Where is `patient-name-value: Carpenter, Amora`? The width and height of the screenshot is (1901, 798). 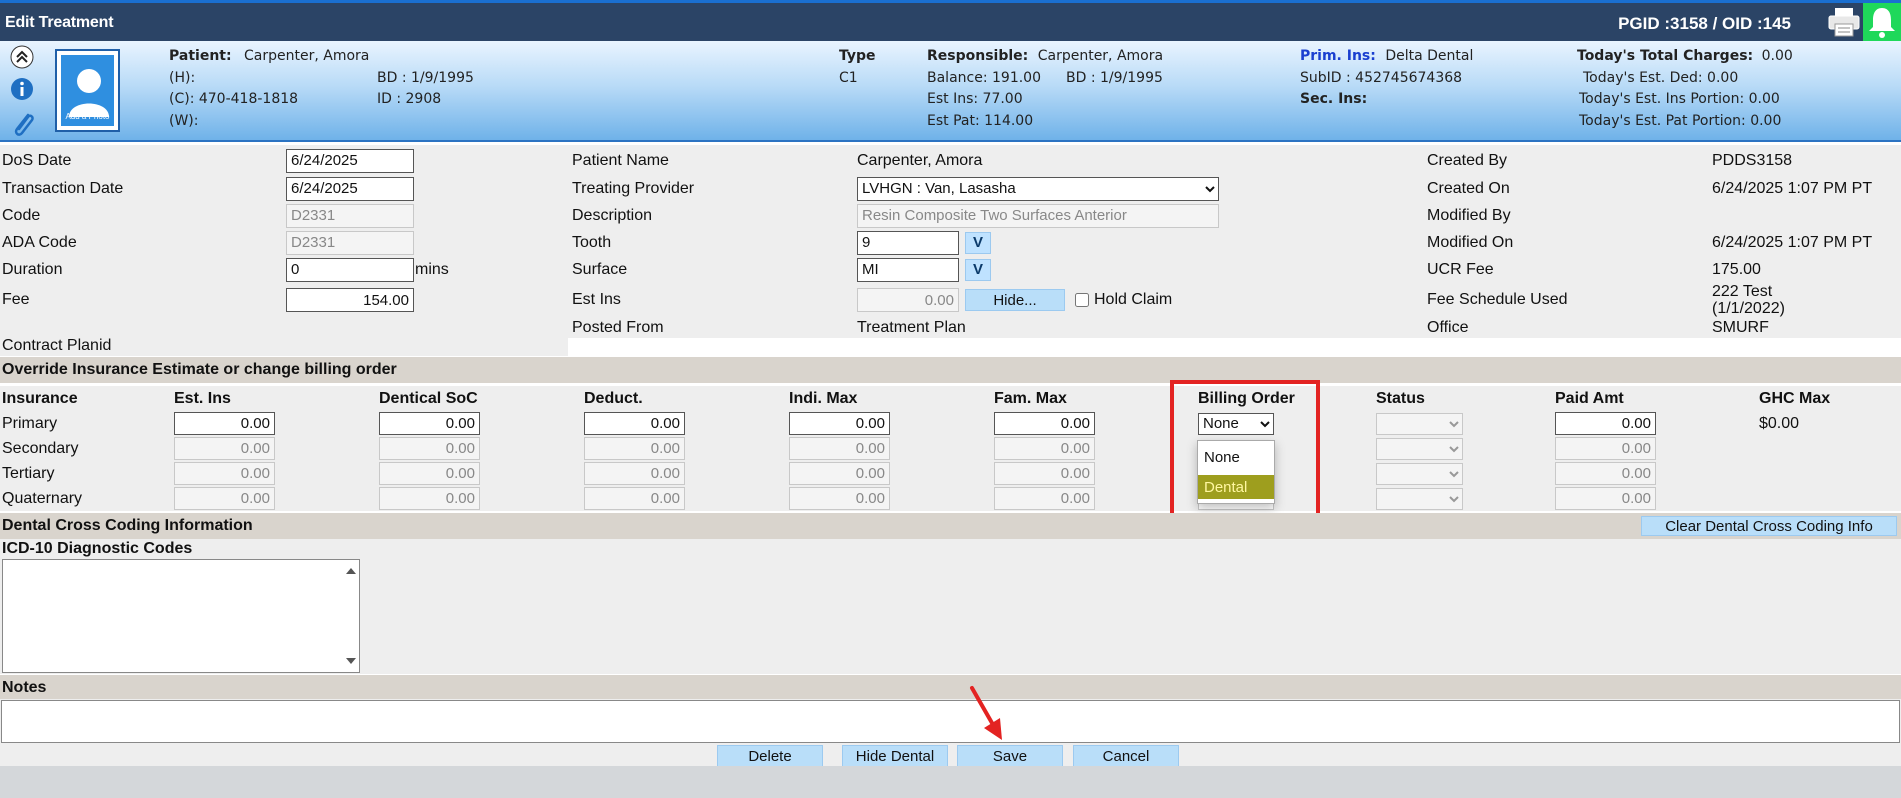
patient-name-value: Carpenter, Amora is located at coordinates (920, 160).